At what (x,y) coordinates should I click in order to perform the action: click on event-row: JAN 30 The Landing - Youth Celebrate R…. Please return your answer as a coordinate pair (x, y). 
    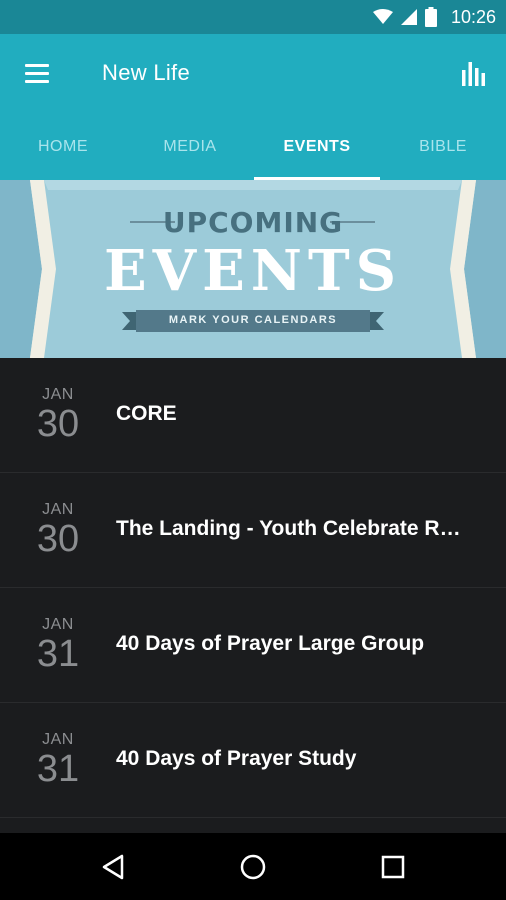
    Looking at the image, I should click on (253, 530).